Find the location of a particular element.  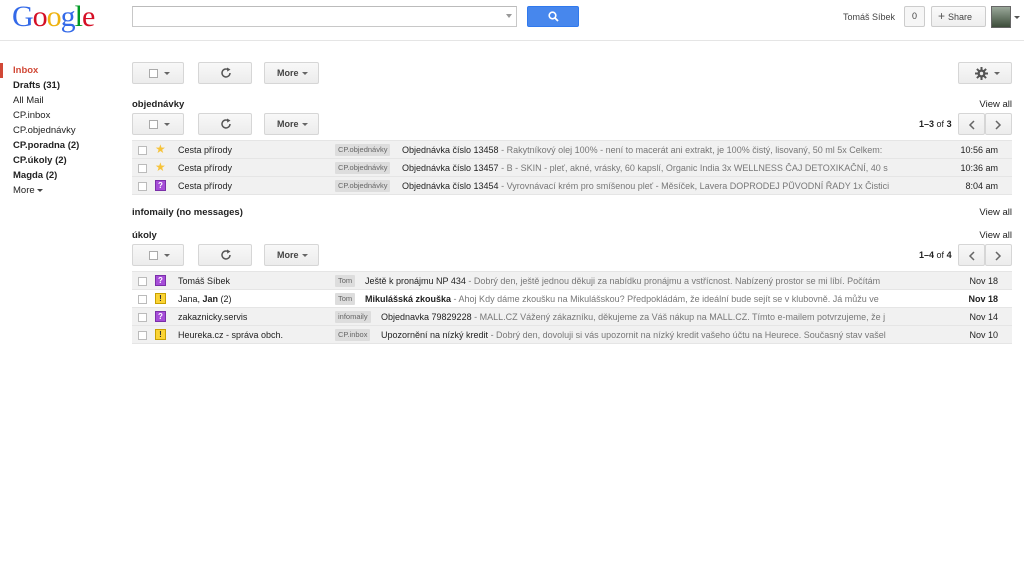

subject: Upozornění na nízký kredit is located at coordinates (435, 335).